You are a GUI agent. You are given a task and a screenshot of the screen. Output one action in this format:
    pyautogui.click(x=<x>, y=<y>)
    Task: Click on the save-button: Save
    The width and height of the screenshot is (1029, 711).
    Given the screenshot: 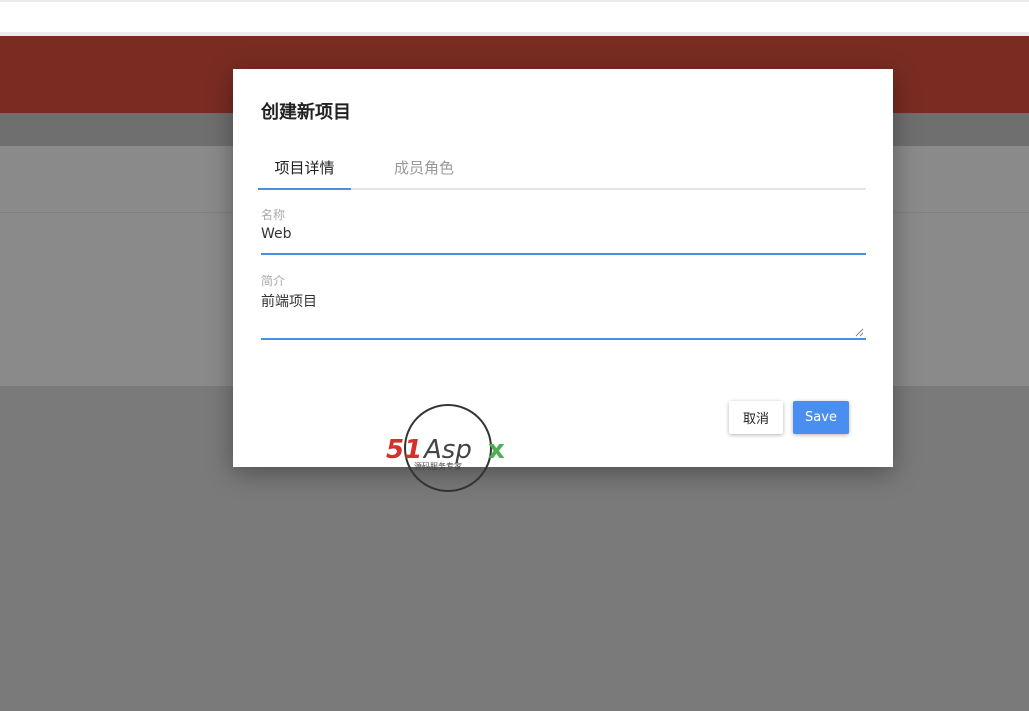 What is the action you would take?
    pyautogui.click(x=821, y=417)
    